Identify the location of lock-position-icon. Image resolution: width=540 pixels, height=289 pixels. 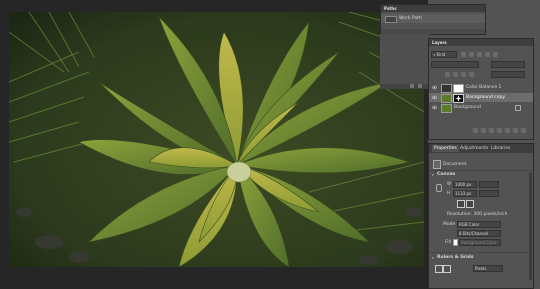
(463, 74).